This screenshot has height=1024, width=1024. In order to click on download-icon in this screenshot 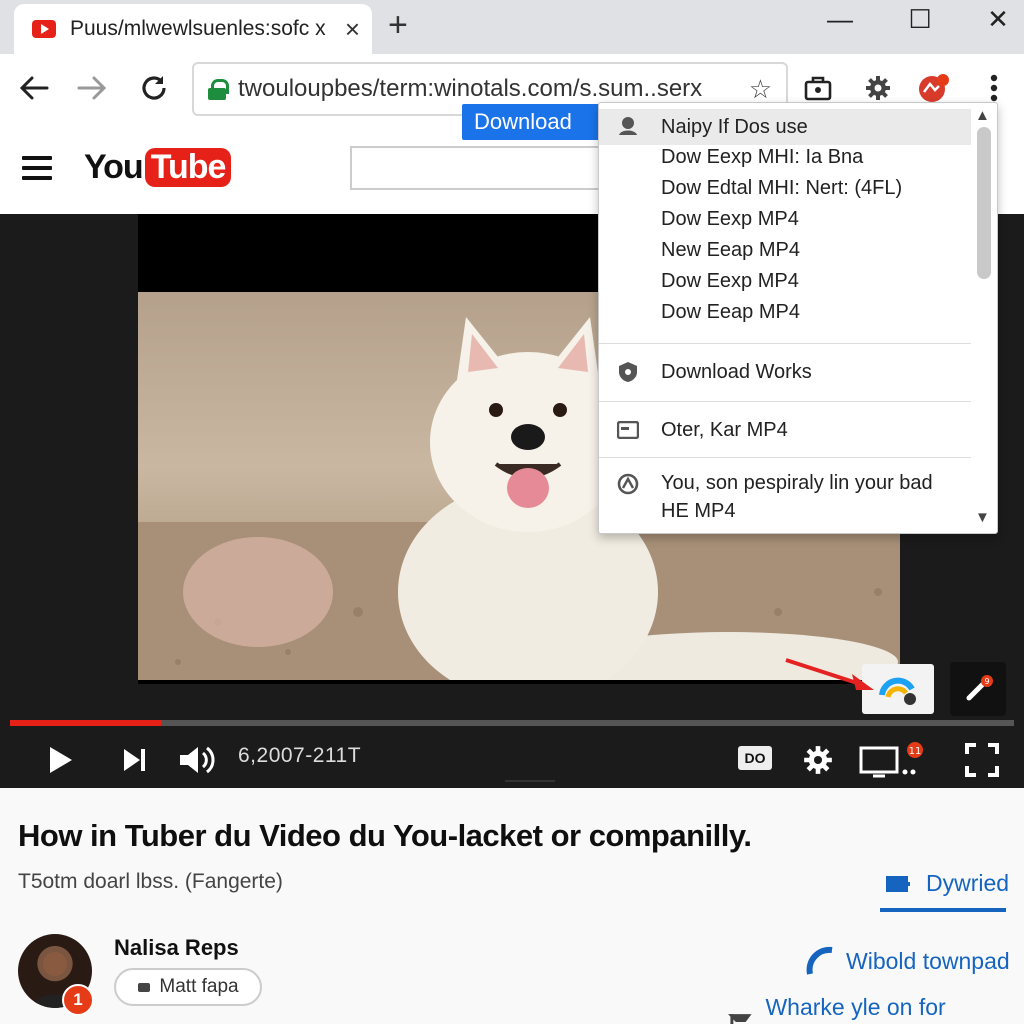, I will do `click(628, 126)`.